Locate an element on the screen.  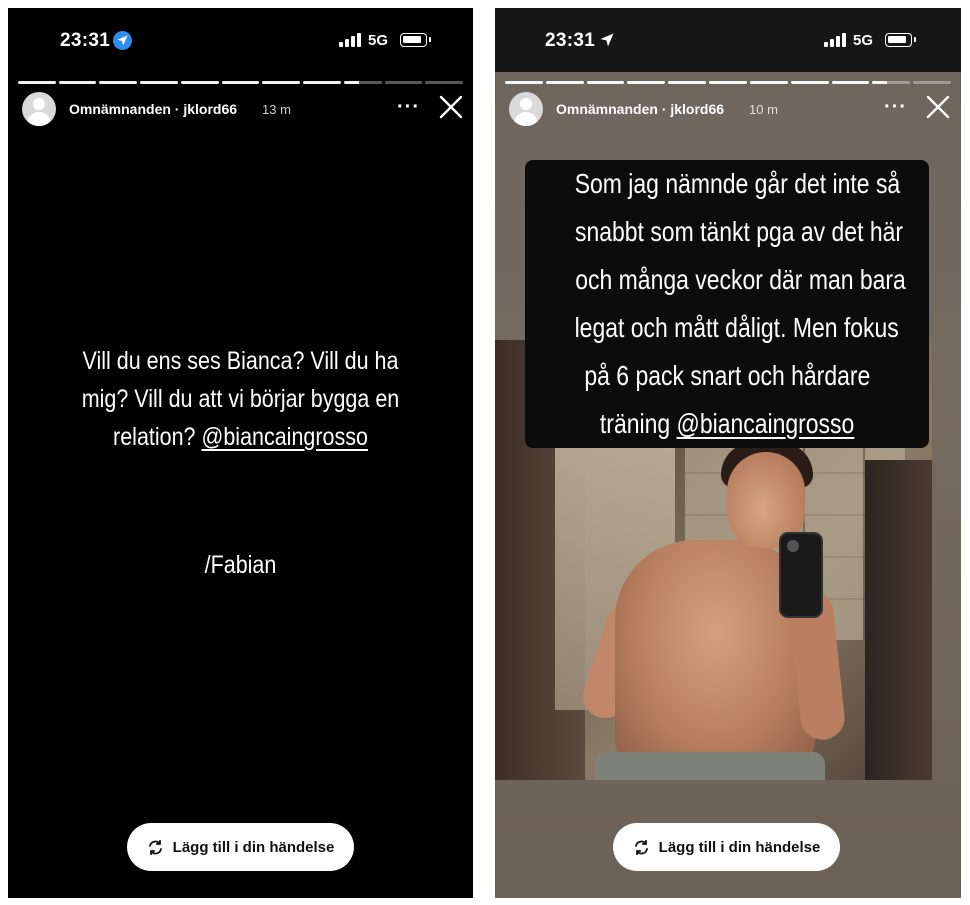
story-signature: /Fabian is located at coordinates (240, 565).